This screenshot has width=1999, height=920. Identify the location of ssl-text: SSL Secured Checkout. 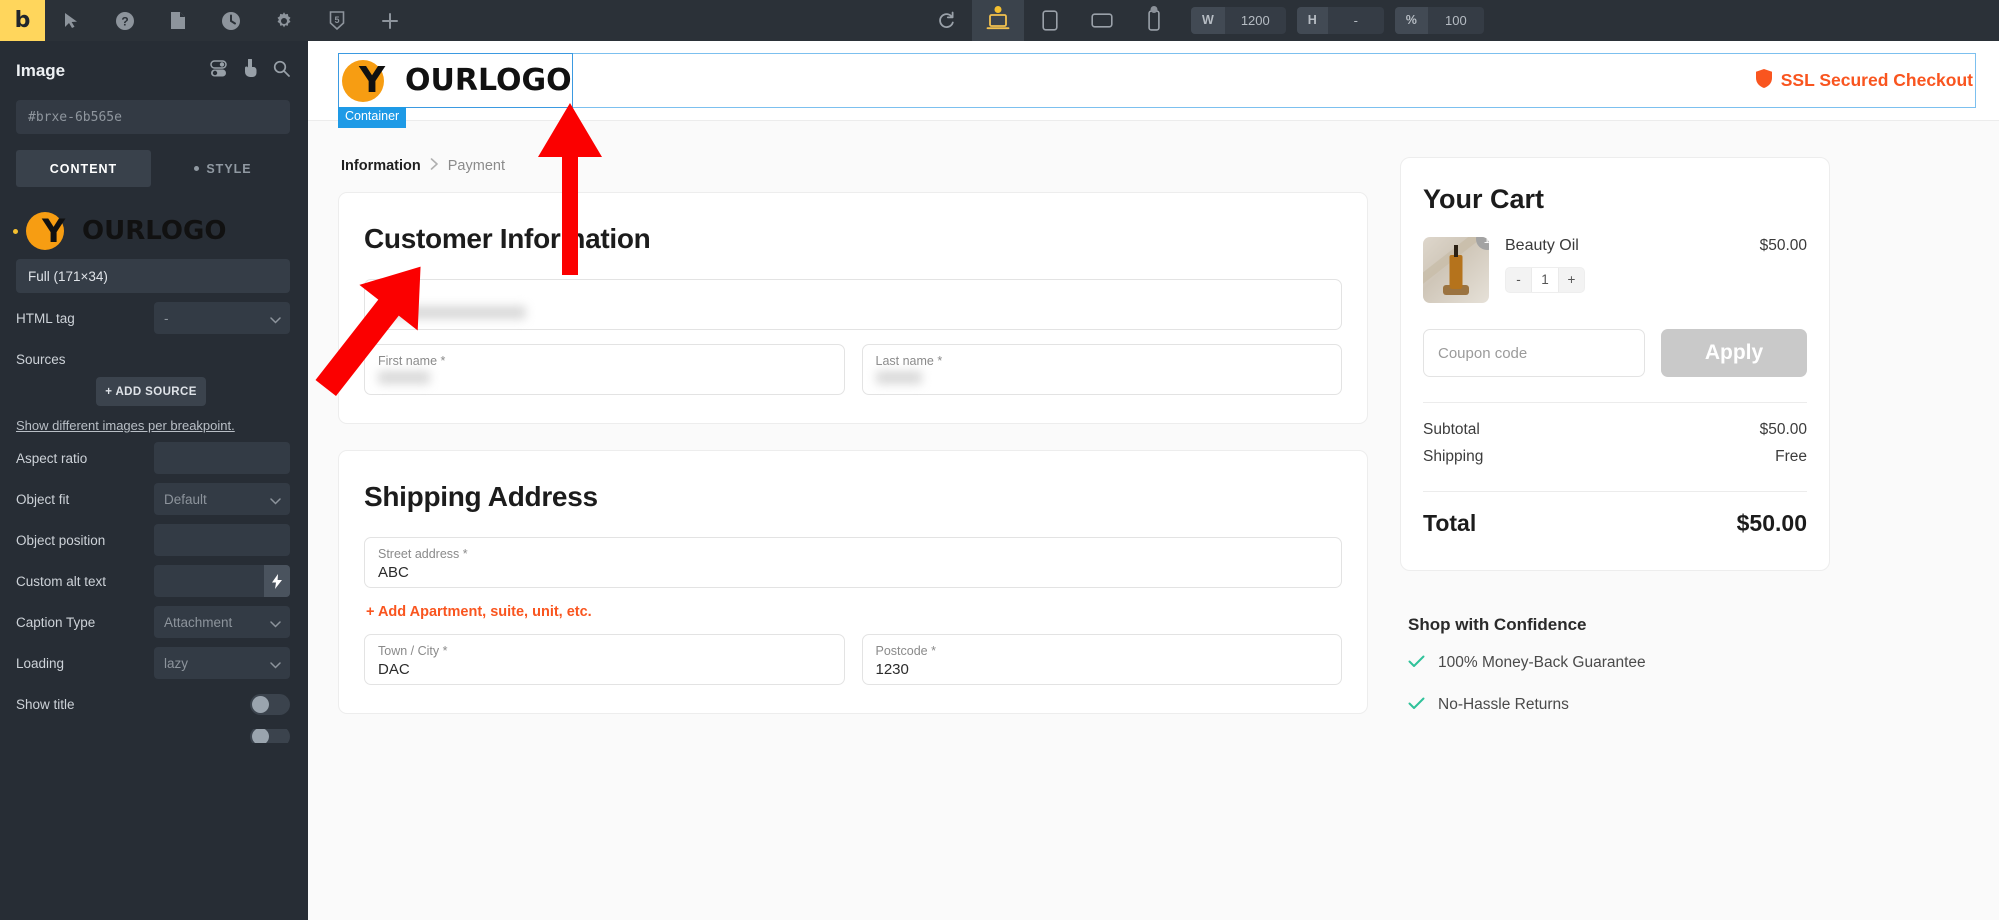
(1876, 80).